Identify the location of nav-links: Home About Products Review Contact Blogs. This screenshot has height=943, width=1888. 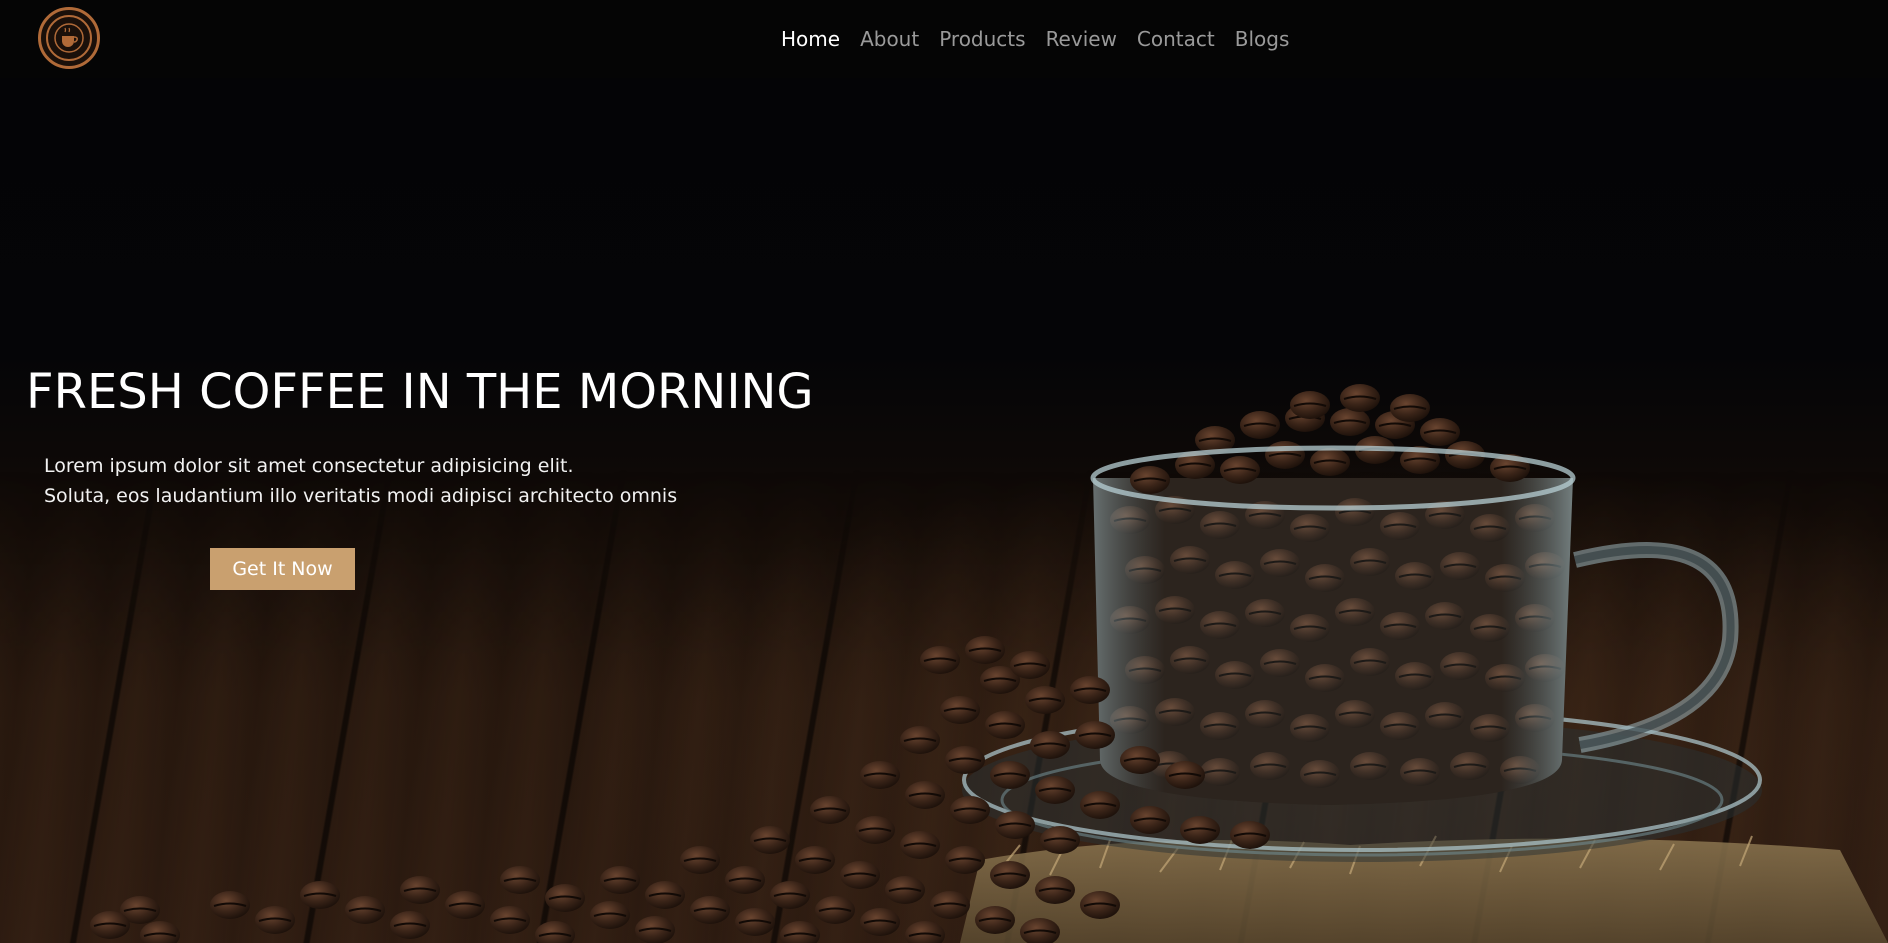
(1045, 39).